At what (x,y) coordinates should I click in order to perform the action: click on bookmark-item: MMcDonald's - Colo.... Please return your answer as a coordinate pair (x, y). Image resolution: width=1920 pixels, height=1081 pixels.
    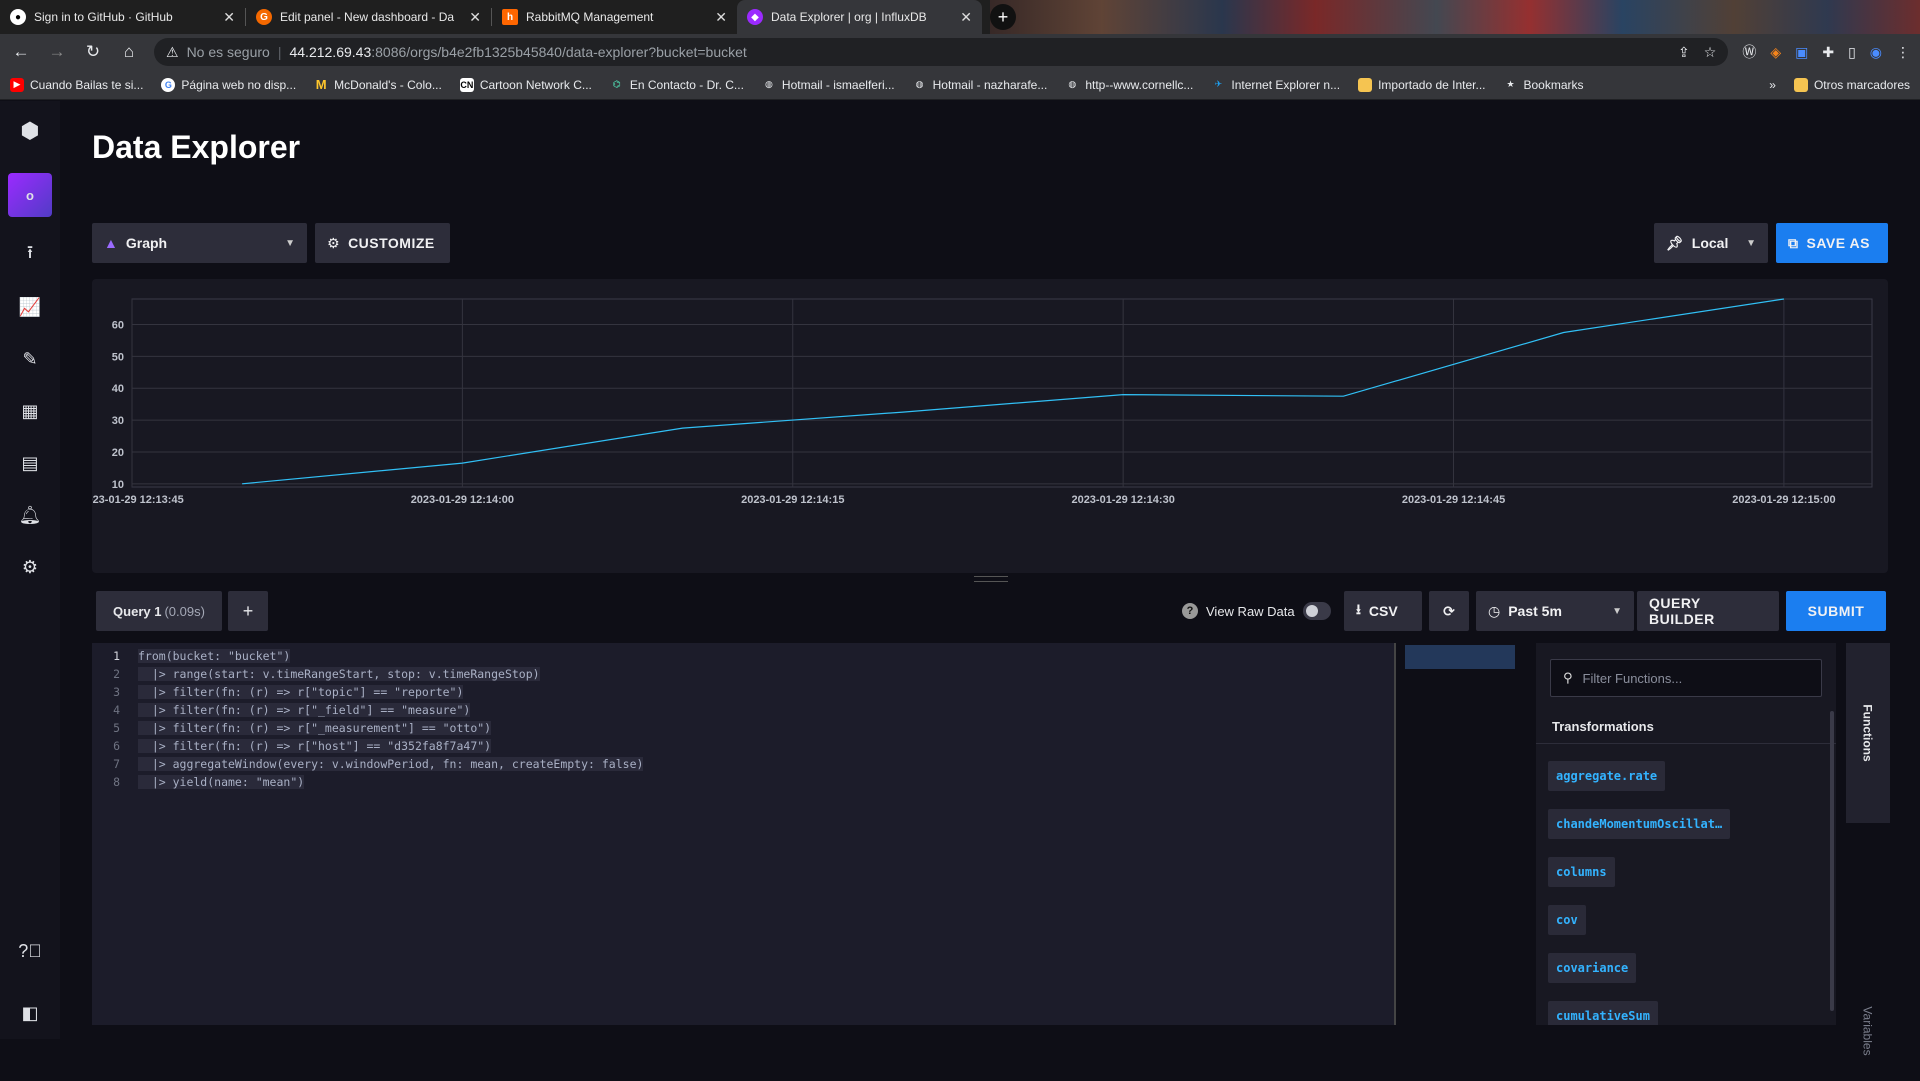
    Looking at the image, I should click on (378, 85).